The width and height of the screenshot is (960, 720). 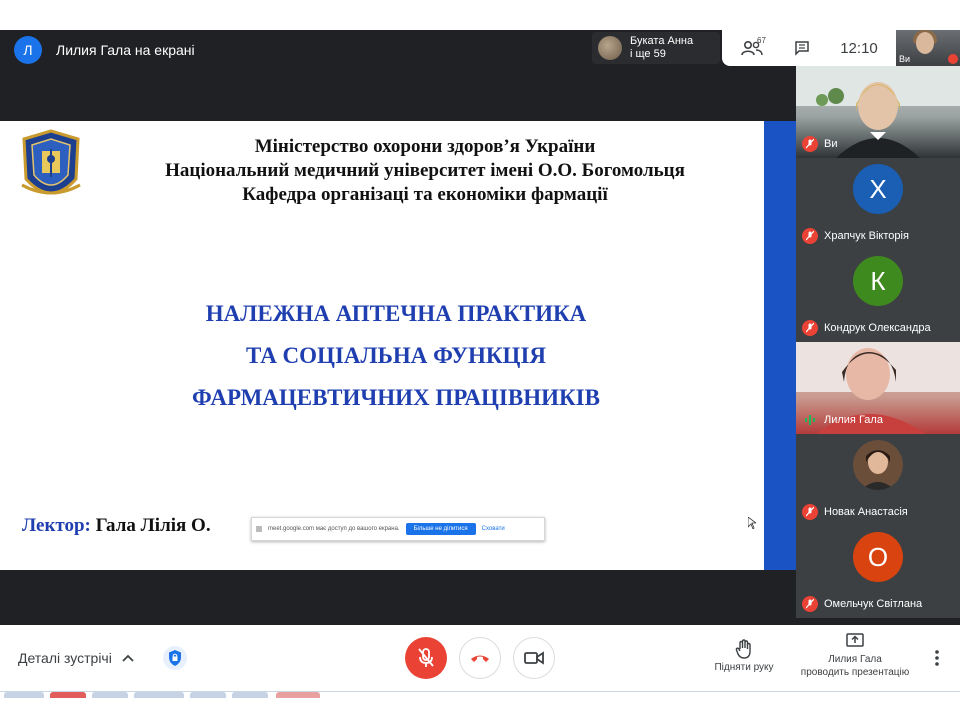 I want to click on people-button: 67, so click(x=752, y=46).